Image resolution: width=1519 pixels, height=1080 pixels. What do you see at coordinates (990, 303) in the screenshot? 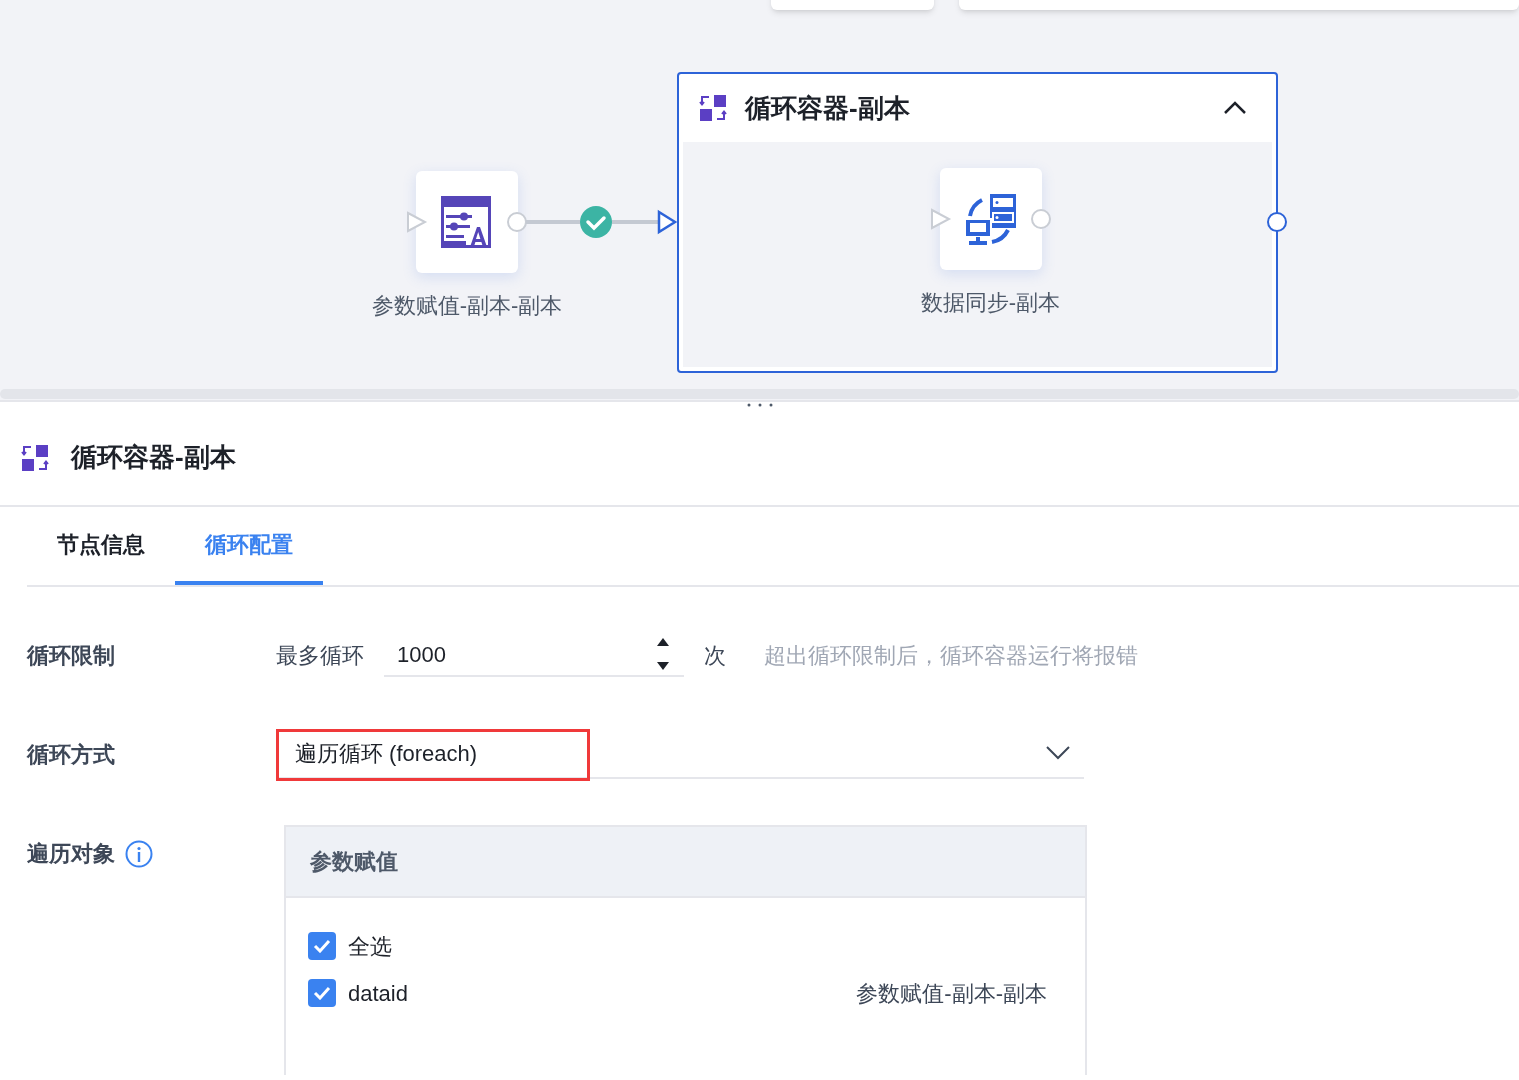
I see `node-label: 数据同步-副本` at bounding box center [990, 303].